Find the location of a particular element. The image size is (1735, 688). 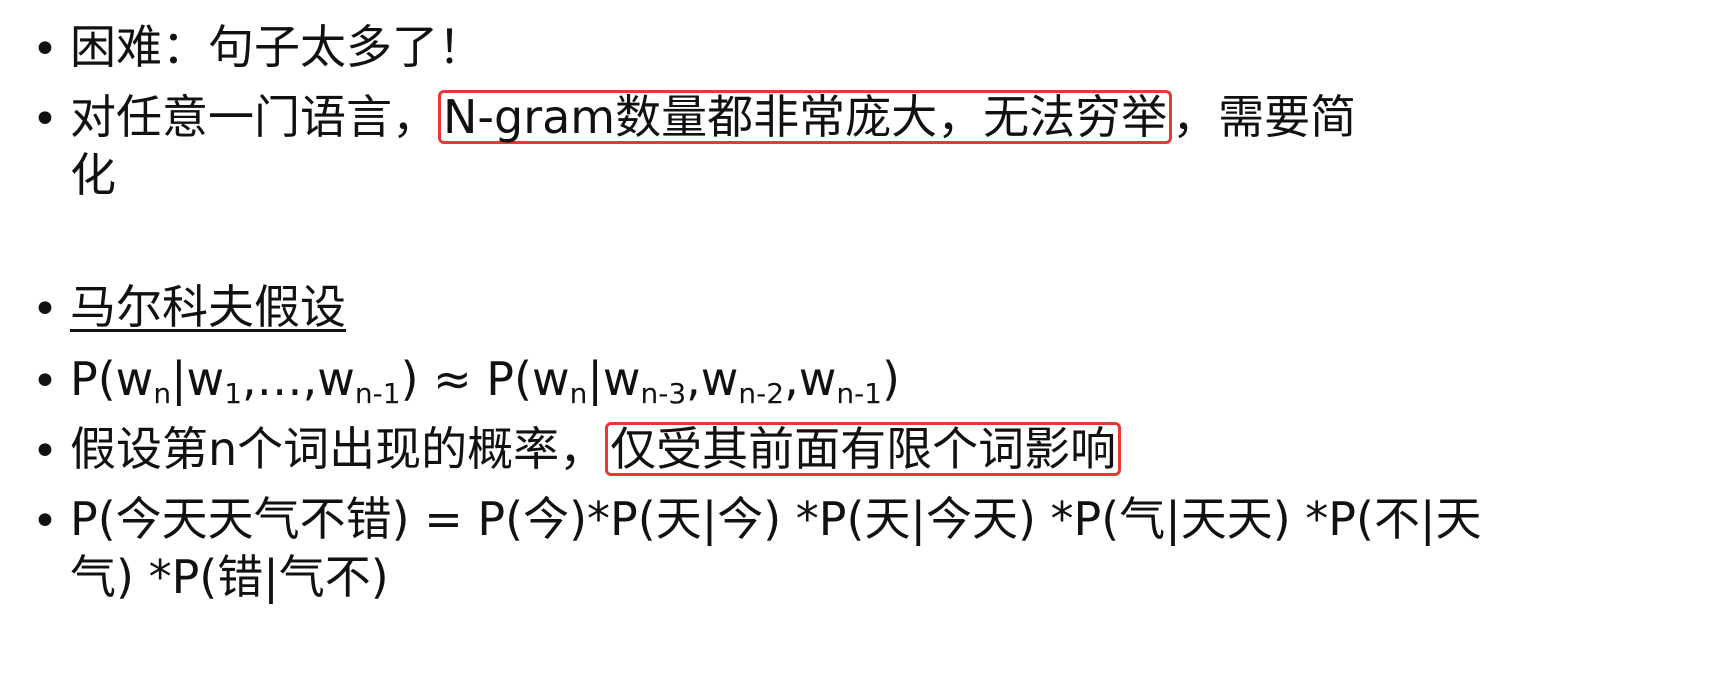

formula-subscript: 1 is located at coordinates (233, 393).